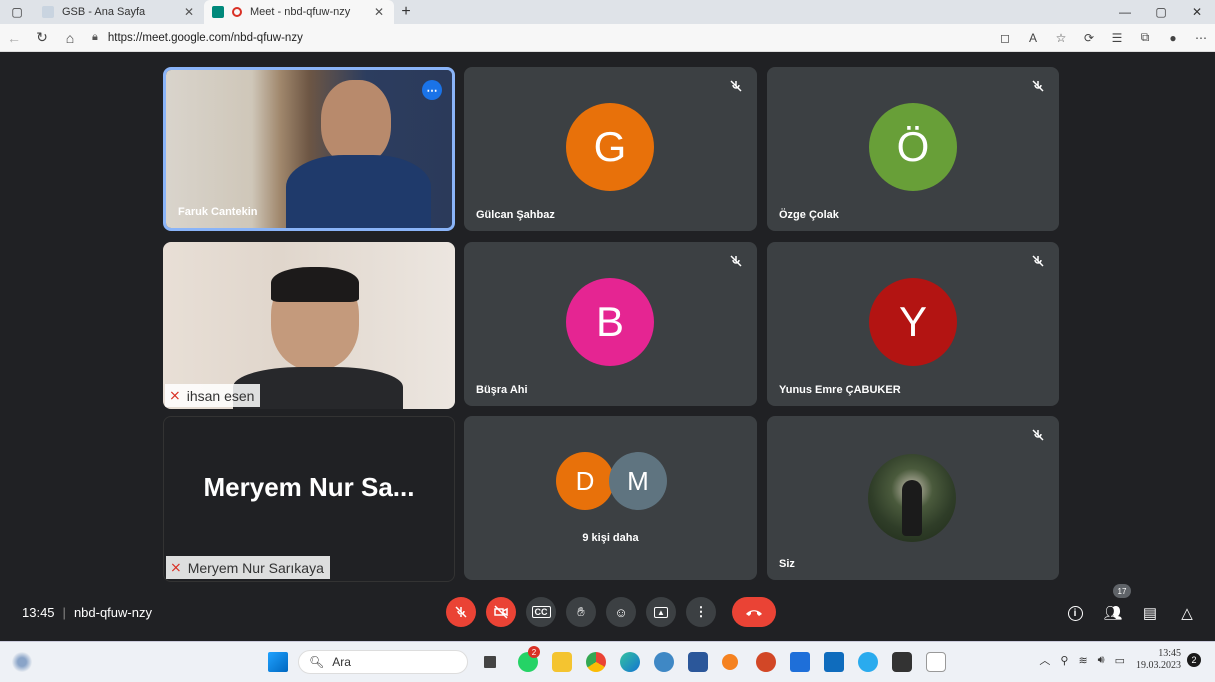 Image resolution: width=1215 pixels, height=682 pixels. I want to click on participant-name: Siz, so click(787, 564).